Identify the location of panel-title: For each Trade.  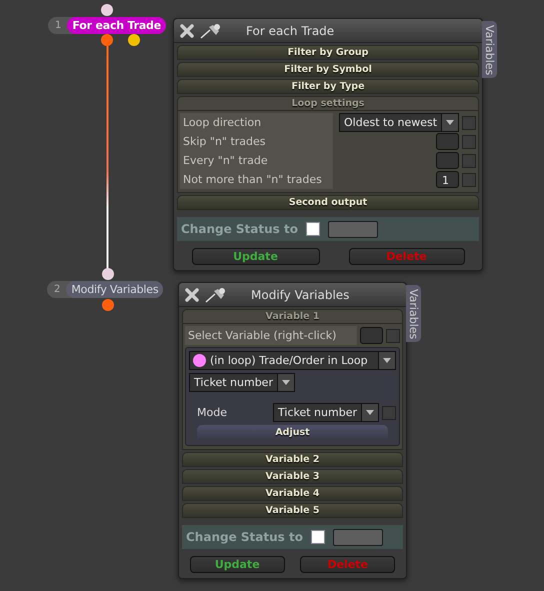
(290, 31).